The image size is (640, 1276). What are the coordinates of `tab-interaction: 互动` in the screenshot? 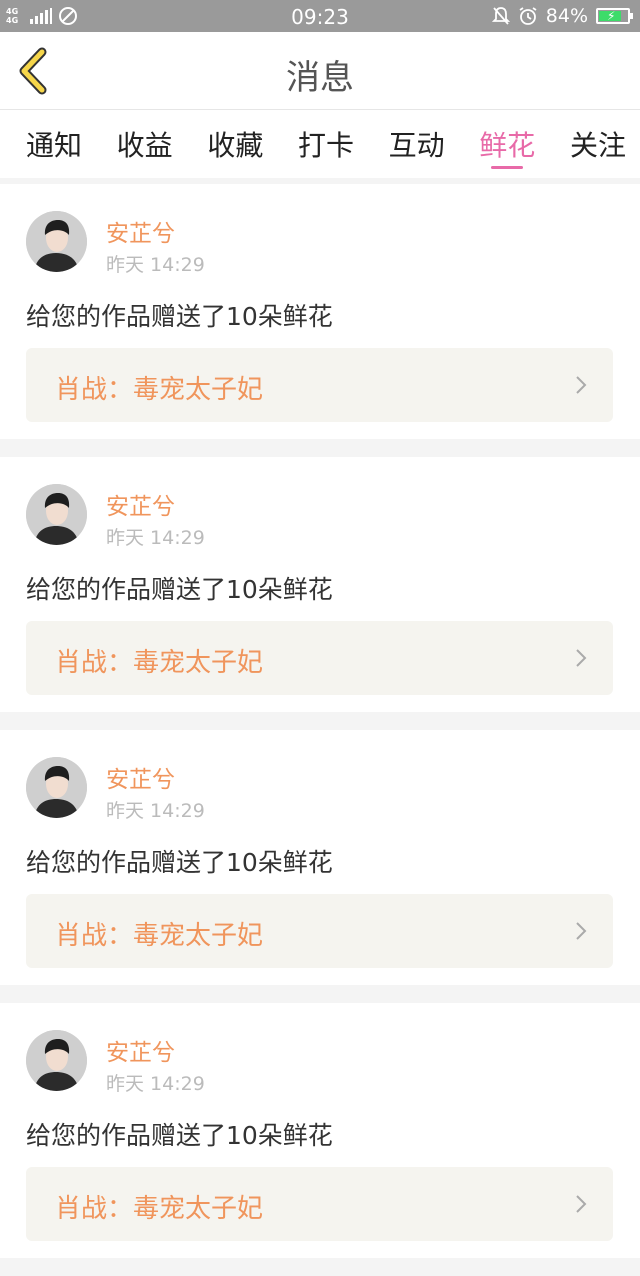 It's located at (417, 144).